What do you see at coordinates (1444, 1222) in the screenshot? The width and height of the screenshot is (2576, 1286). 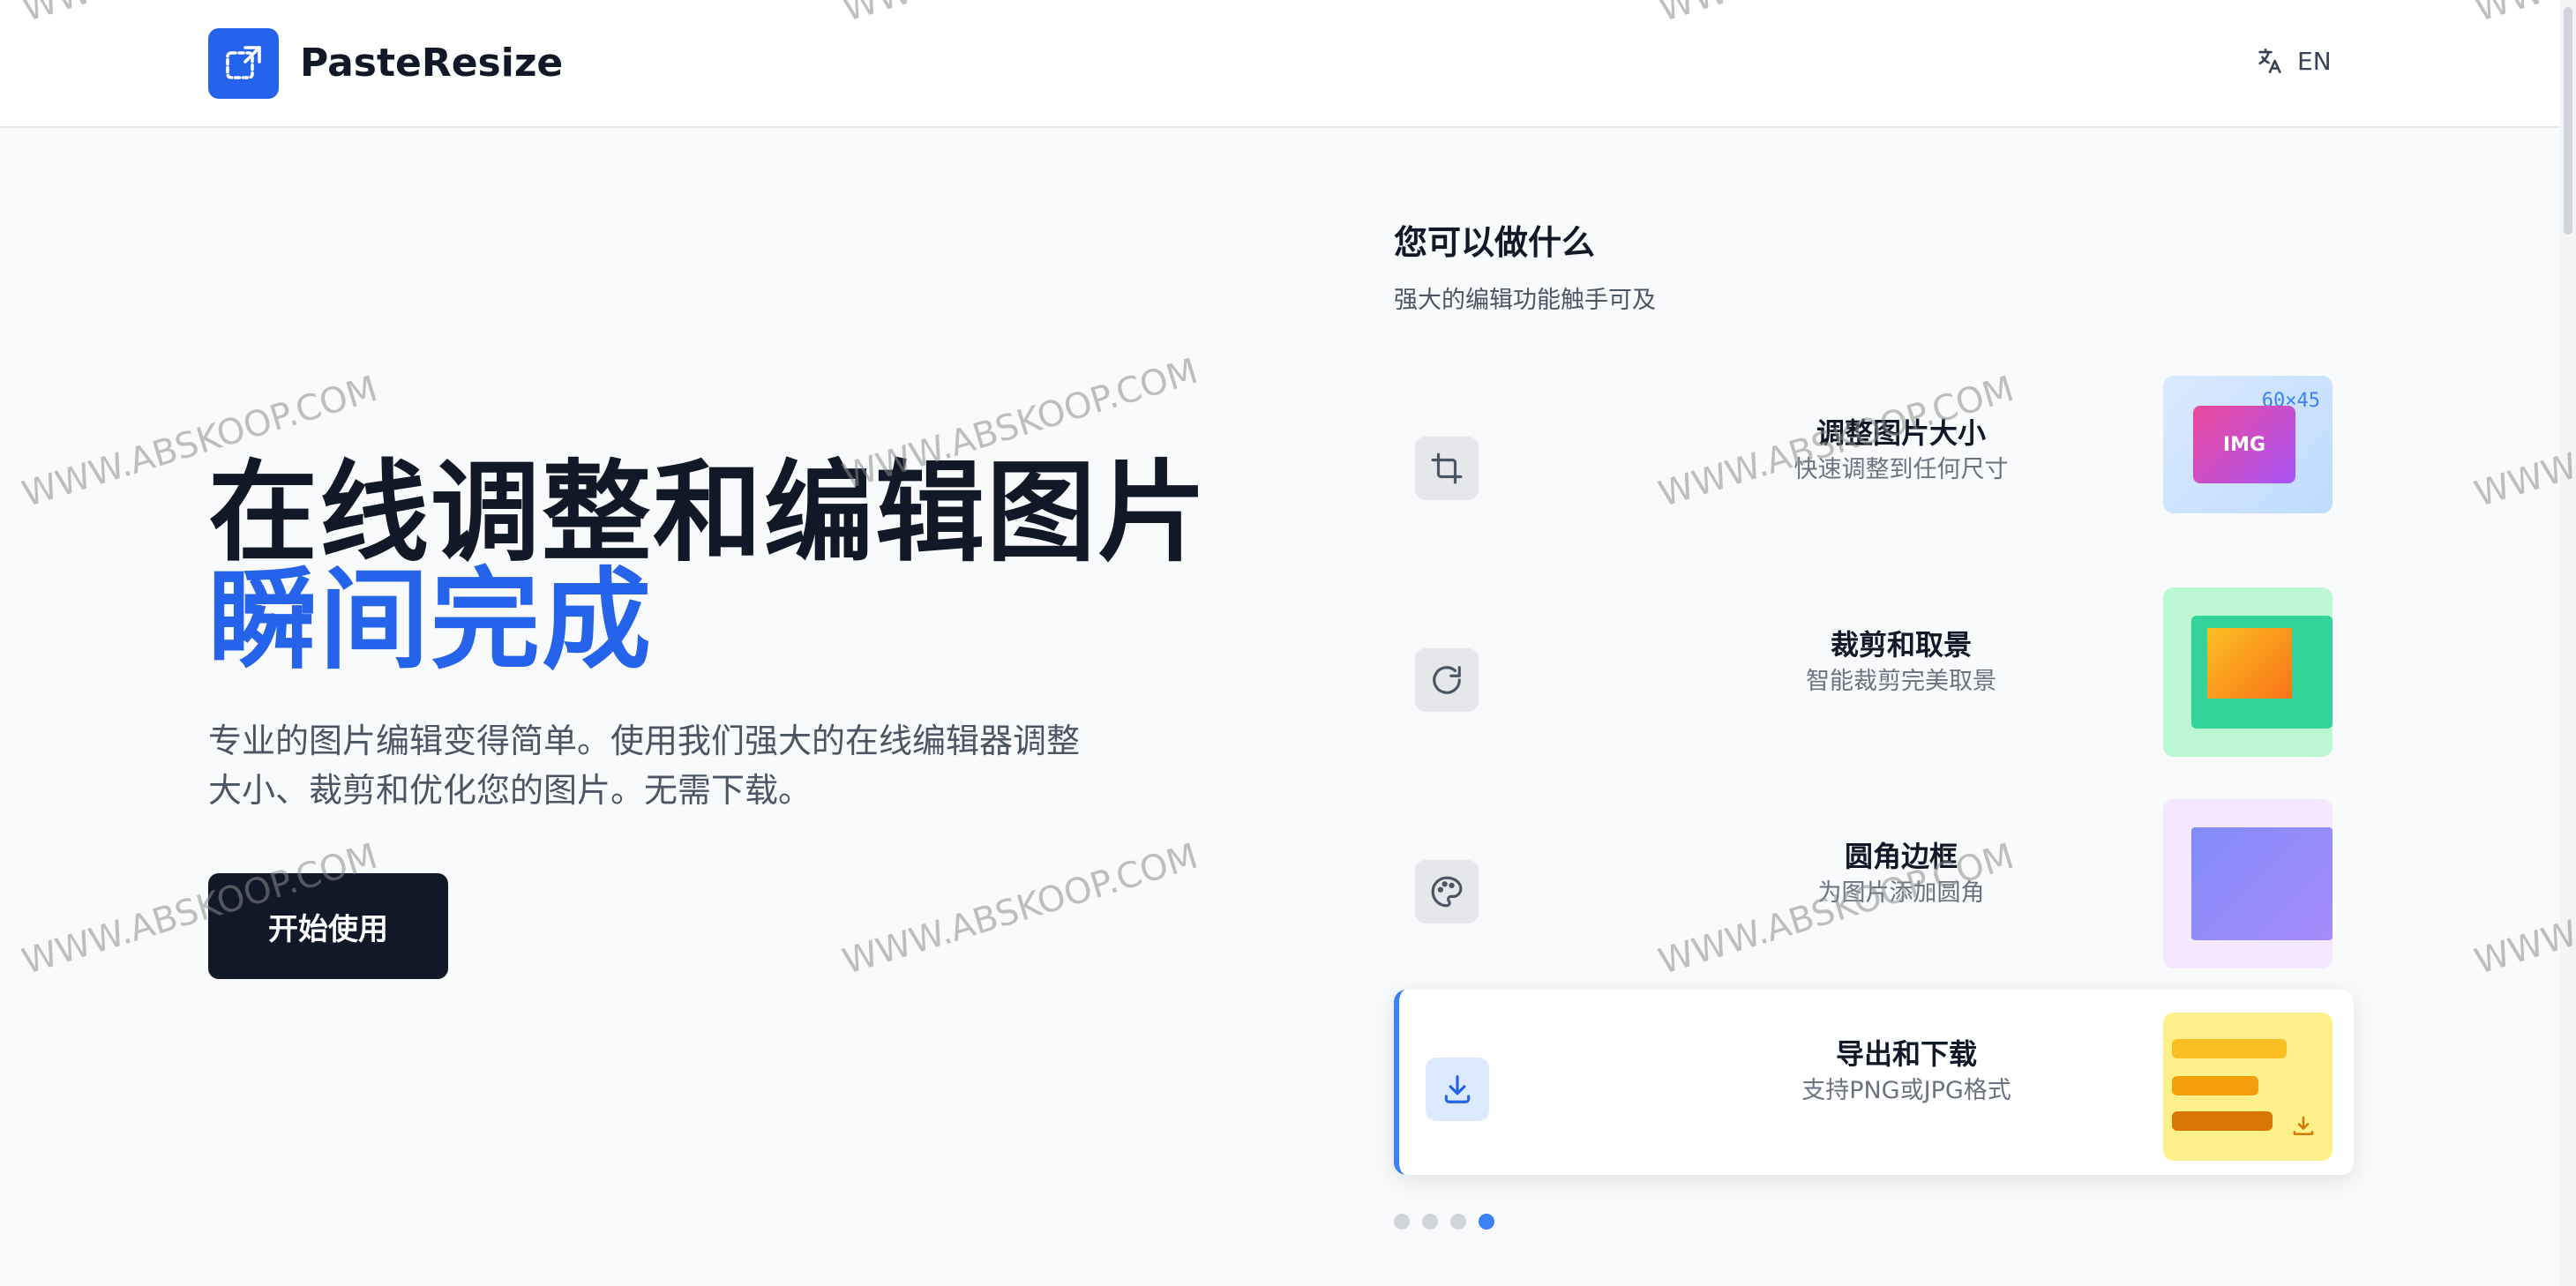 I see `carousel-dots` at bounding box center [1444, 1222].